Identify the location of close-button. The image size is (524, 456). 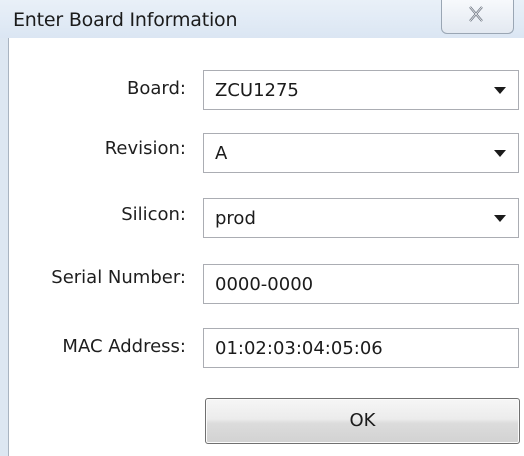
(477, 17).